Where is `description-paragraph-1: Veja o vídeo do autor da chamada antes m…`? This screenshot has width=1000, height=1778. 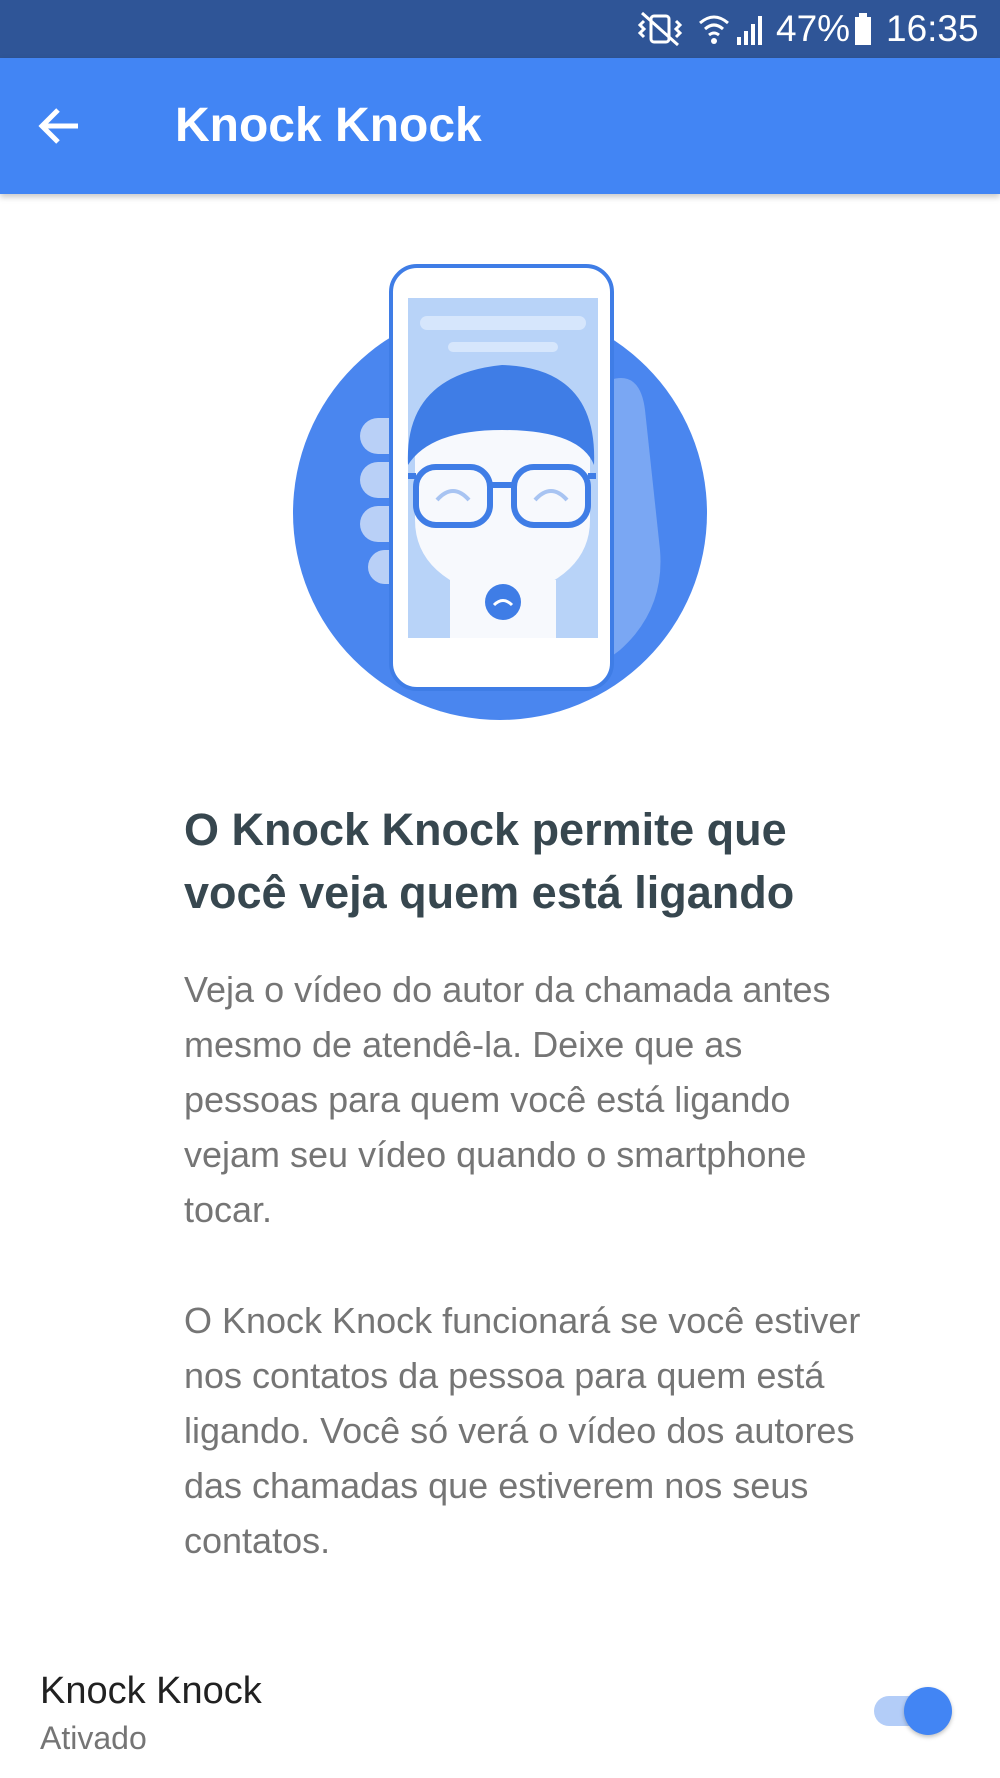 description-paragraph-1: Veja o vídeo do autor da chamada antes m… is located at coordinates (507, 1099).